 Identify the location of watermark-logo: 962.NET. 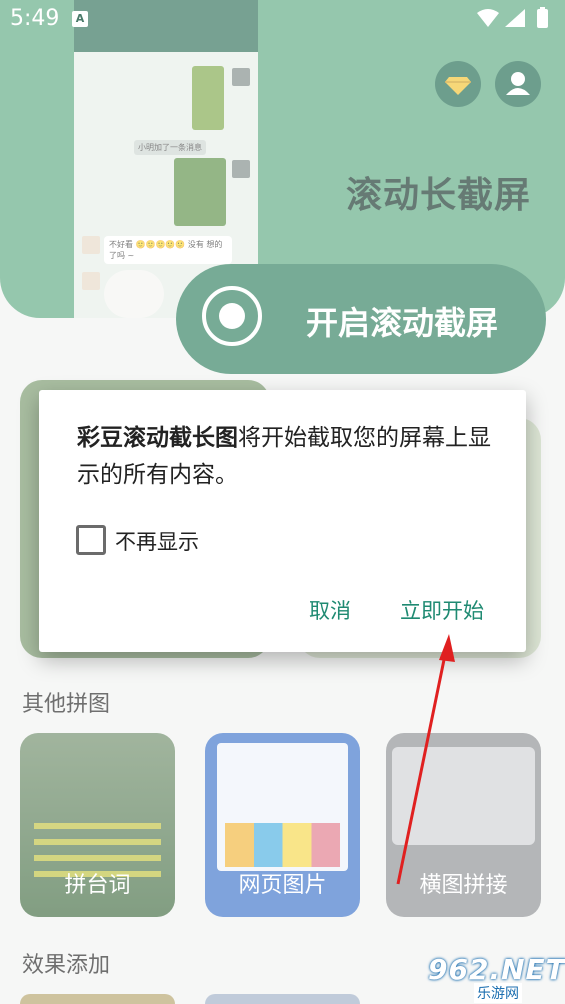
(496, 969).